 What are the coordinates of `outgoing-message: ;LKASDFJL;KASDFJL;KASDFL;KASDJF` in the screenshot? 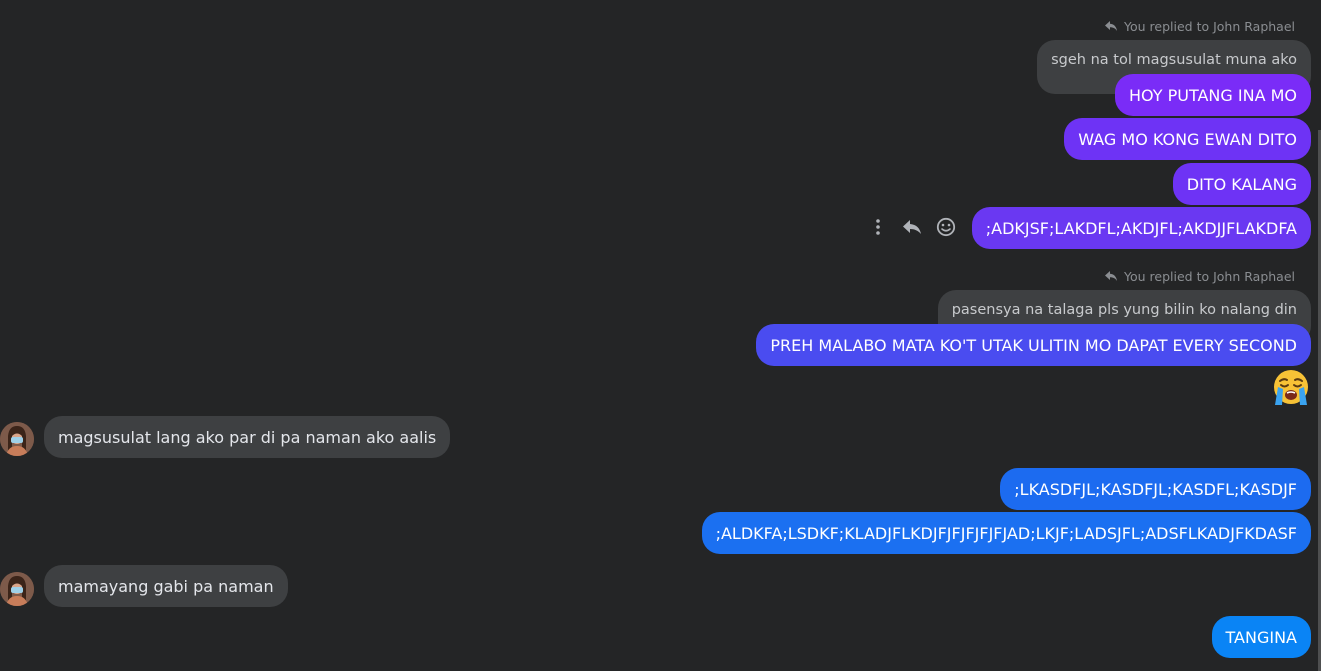 It's located at (1155, 489).